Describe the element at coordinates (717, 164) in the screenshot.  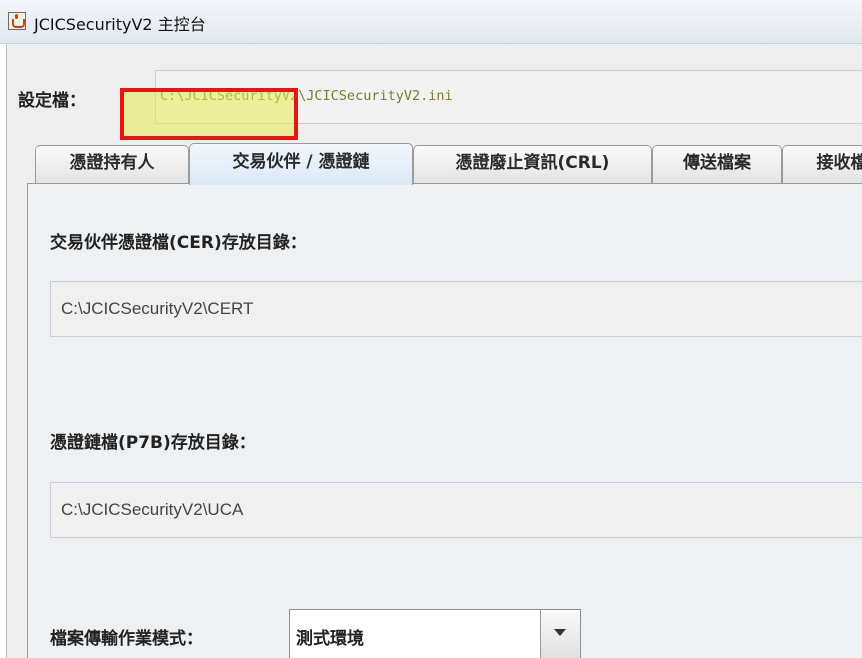
I see `tab-send-file: 傳送檔案` at that location.